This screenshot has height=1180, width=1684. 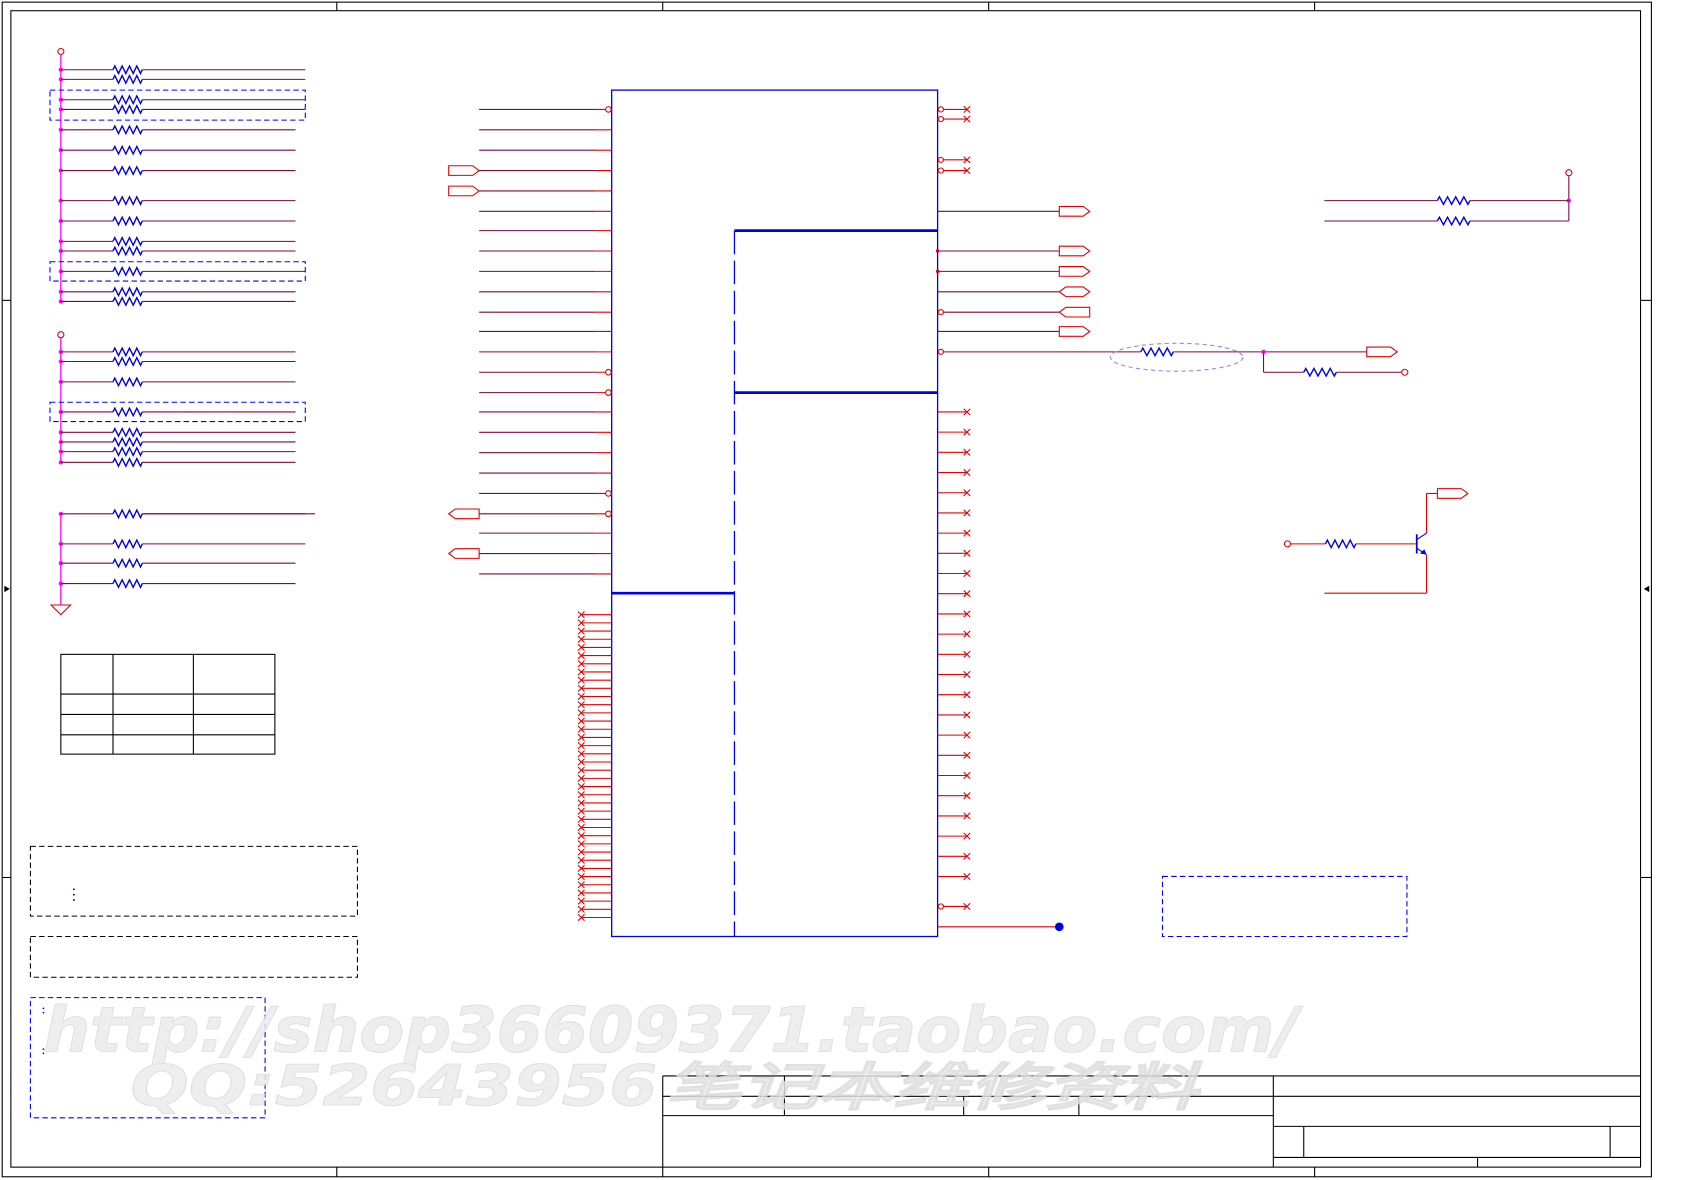 I want to click on ic-body, so click(x=775, y=513).